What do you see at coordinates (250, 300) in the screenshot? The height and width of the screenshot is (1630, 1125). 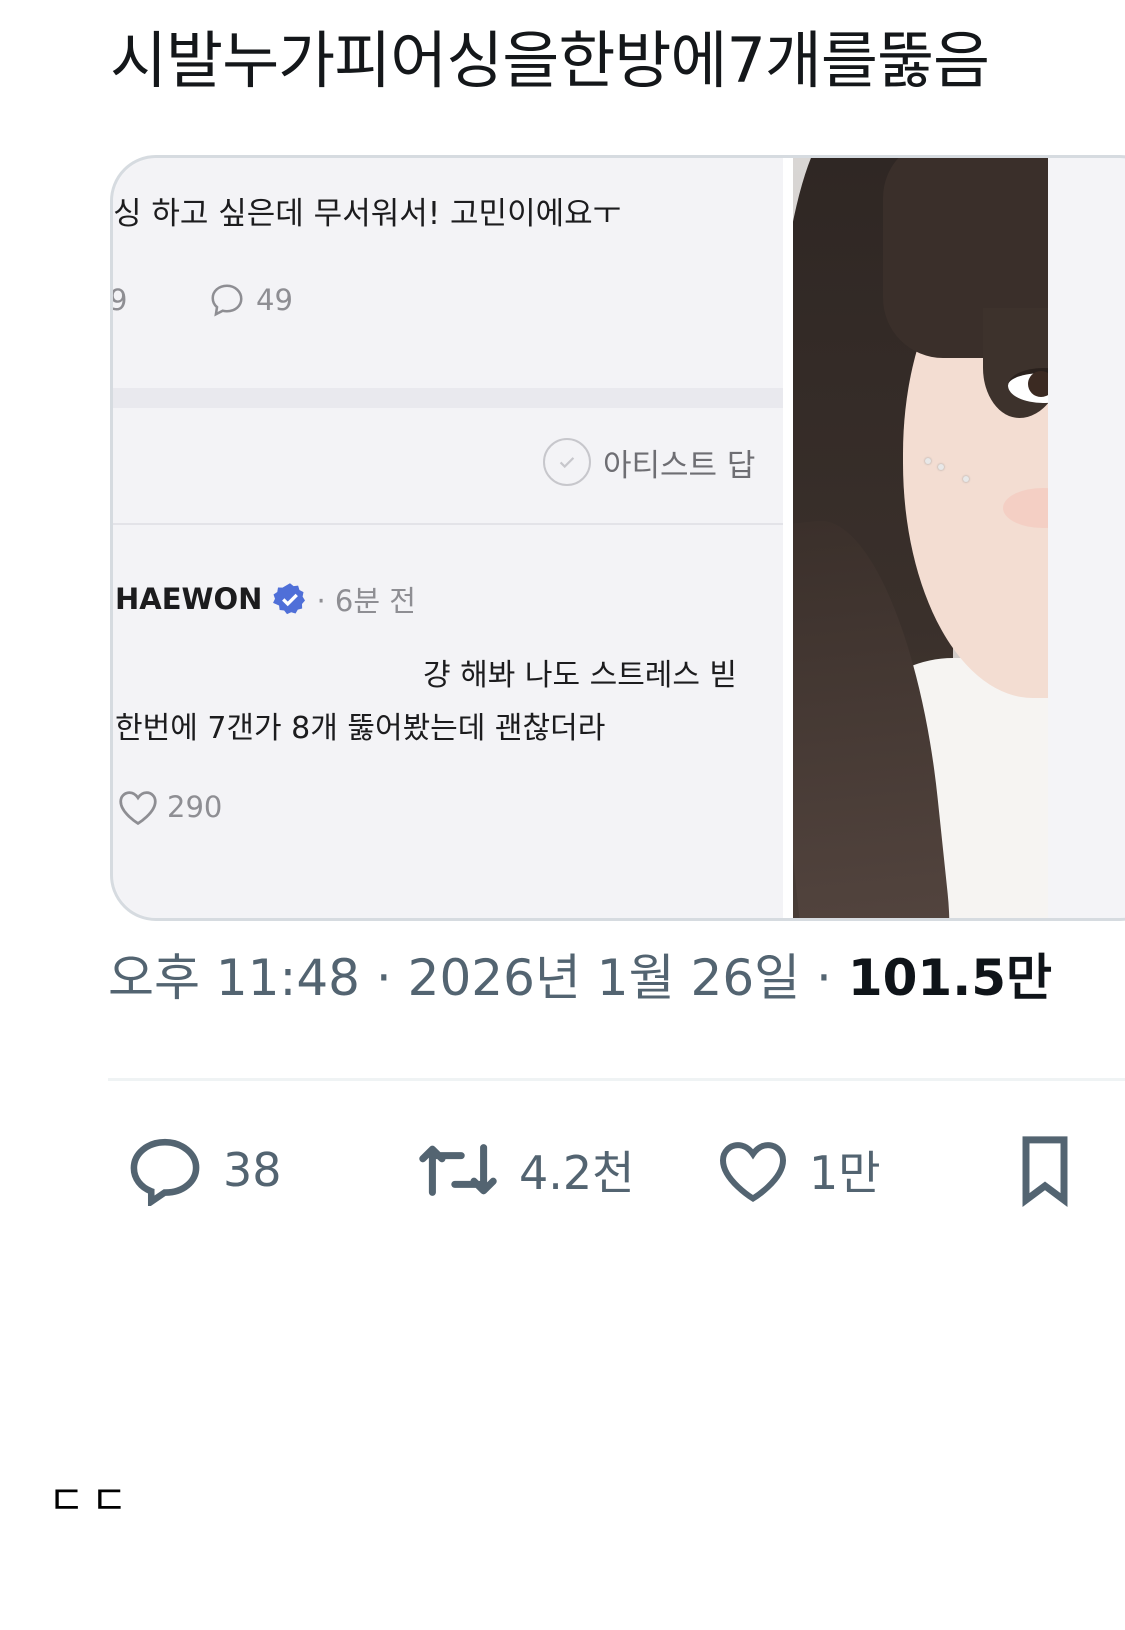 I see `comment-count-row: 49` at bounding box center [250, 300].